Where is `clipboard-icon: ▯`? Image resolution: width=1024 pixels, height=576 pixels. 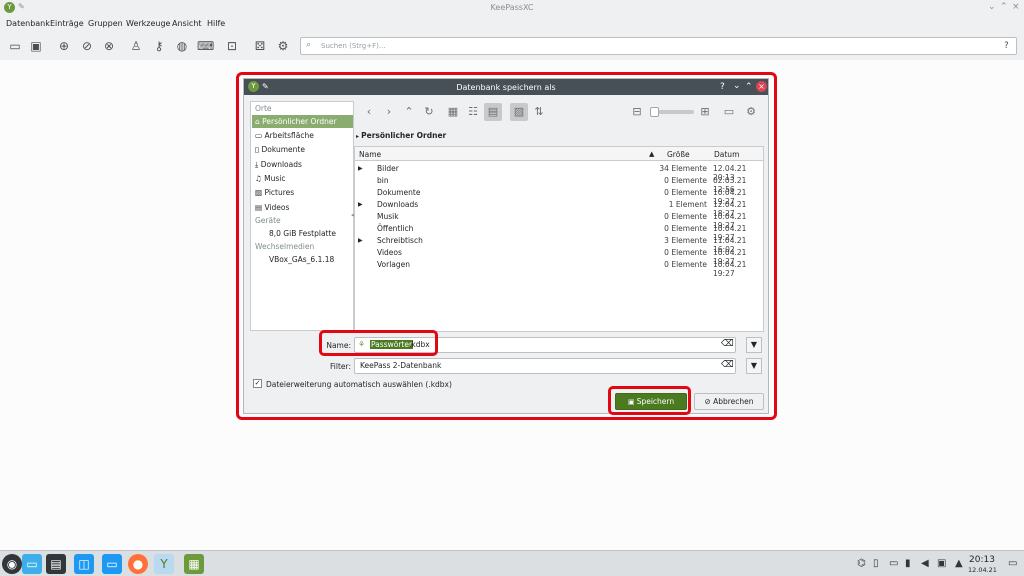
clipboard-icon: ▯ is located at coordinates (876, 563).